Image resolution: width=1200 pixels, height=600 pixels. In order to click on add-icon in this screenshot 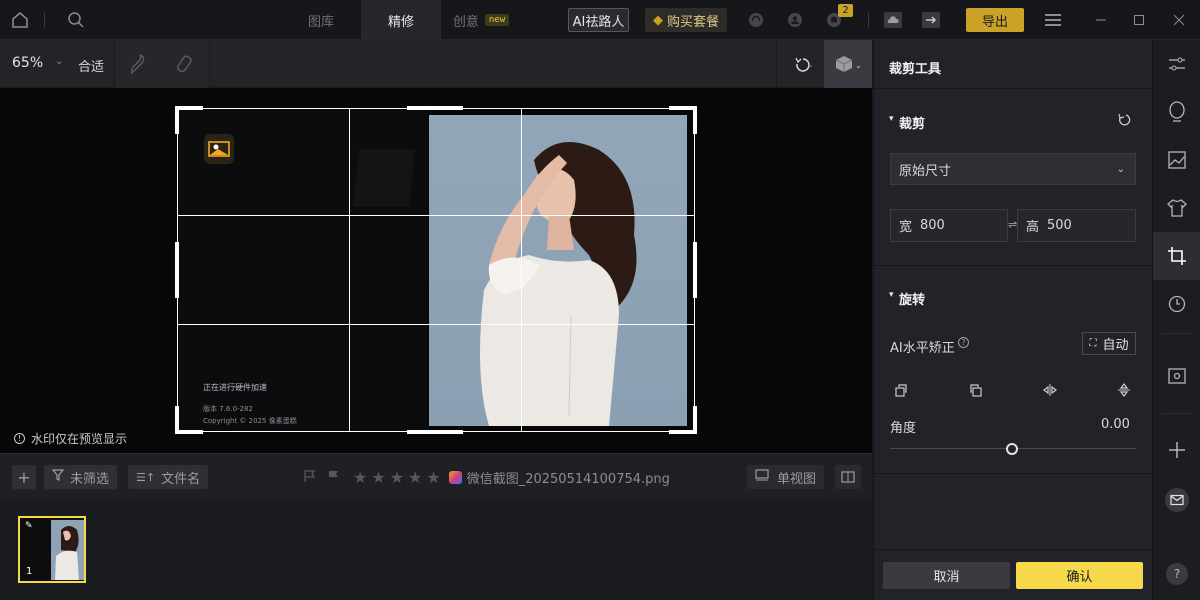, I will do `click(1176, 450)`.